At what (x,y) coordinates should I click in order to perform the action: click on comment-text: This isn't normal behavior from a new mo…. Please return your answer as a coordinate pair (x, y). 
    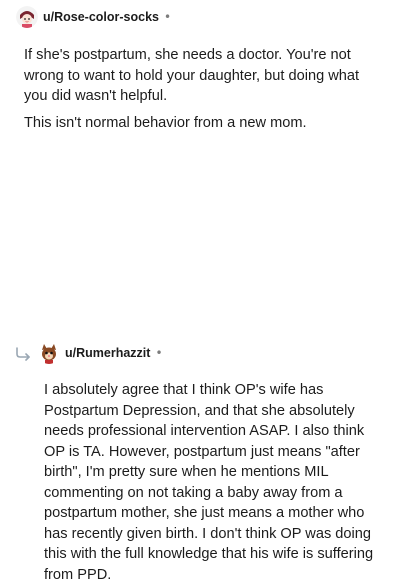
    Looking at the image, I should click on (165, 123).